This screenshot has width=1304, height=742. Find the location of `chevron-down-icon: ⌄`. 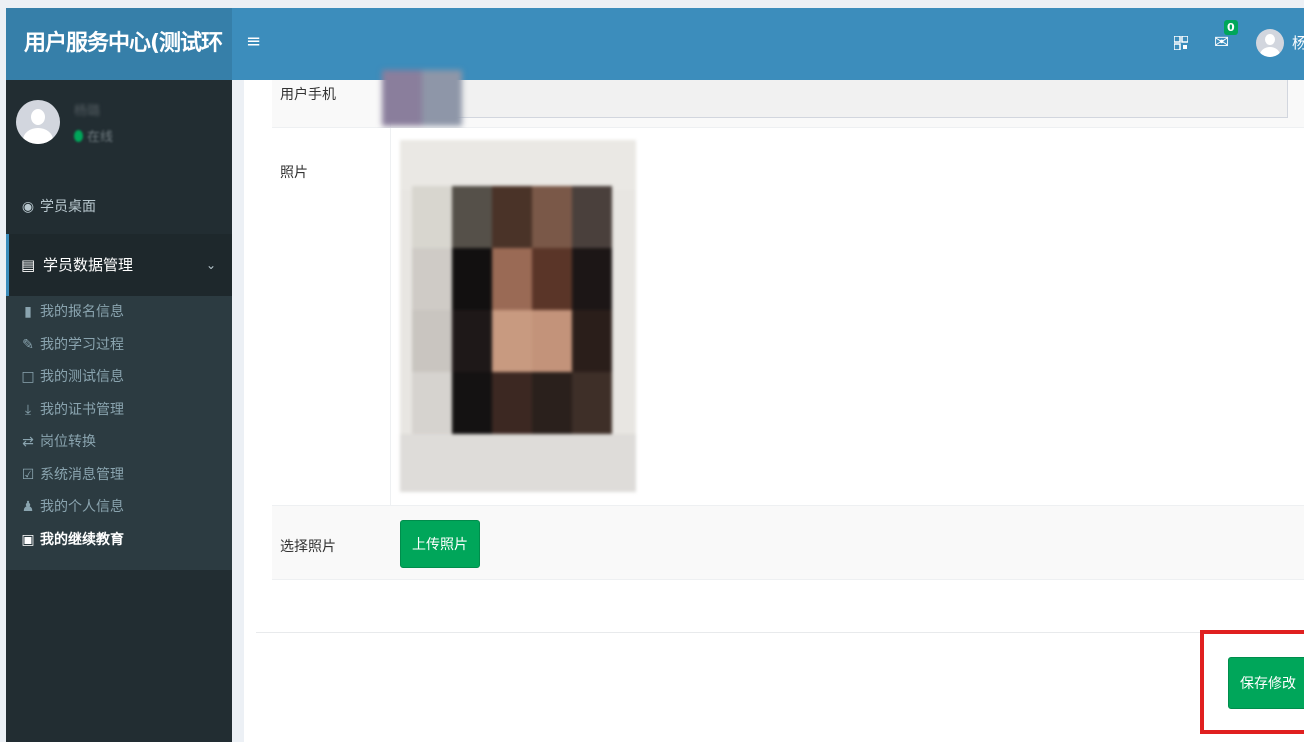

chevron-down-icon: ⌄ is located at coordinates (210, 265).